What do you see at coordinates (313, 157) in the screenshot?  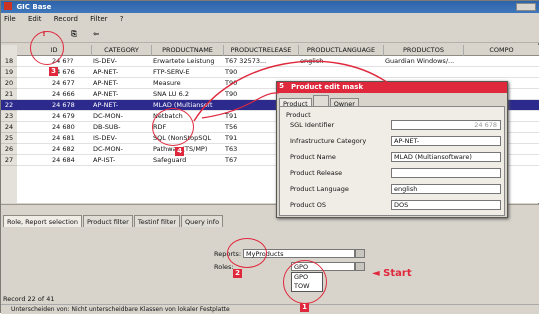 I see `field-label: Product Name` at bounding box center [313, 157].